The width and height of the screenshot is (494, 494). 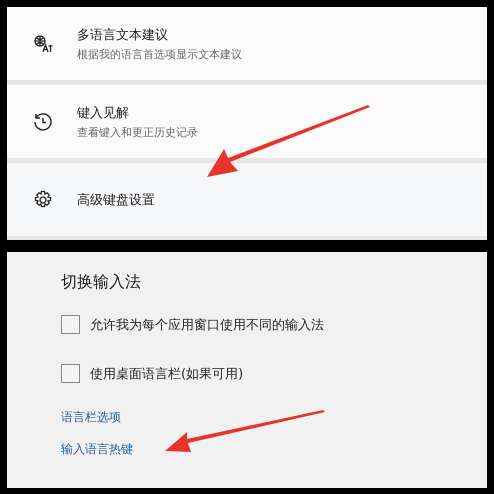 I want to click on settings-item: 多语言文本建议 根据我的语言首选项显示文本建议, so click(x=247, y=43).